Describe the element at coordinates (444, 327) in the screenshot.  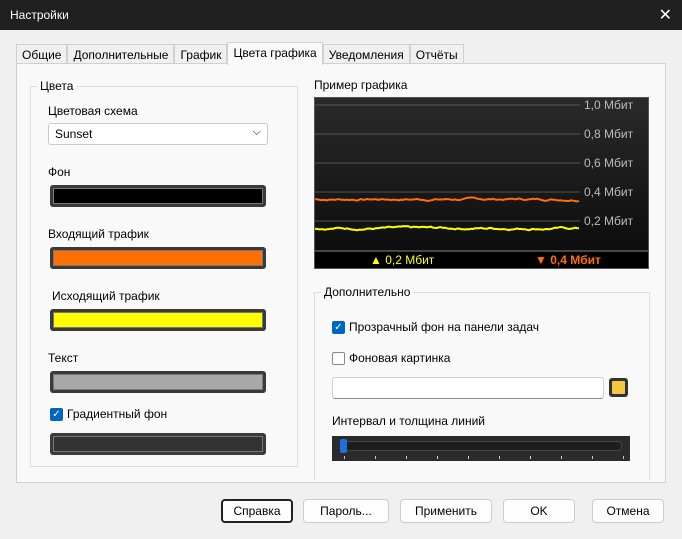
I see `transparent-label: Прозрачный фон на панели задач` at that location.